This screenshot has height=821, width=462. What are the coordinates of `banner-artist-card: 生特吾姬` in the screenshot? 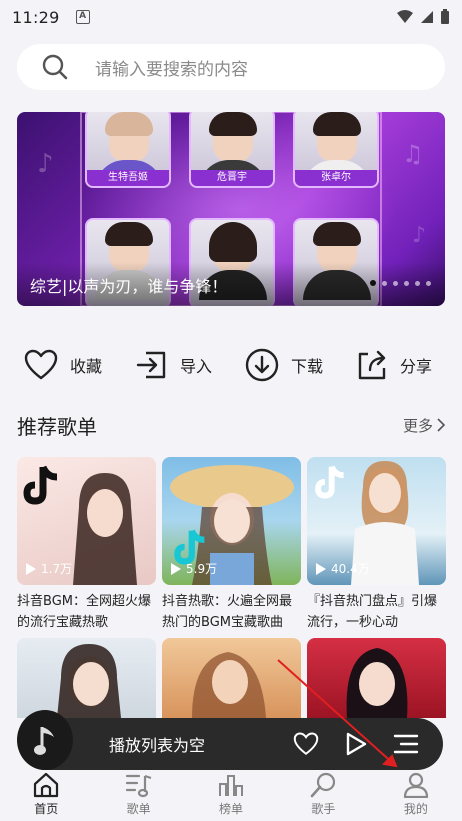 It's located at (128, 150).